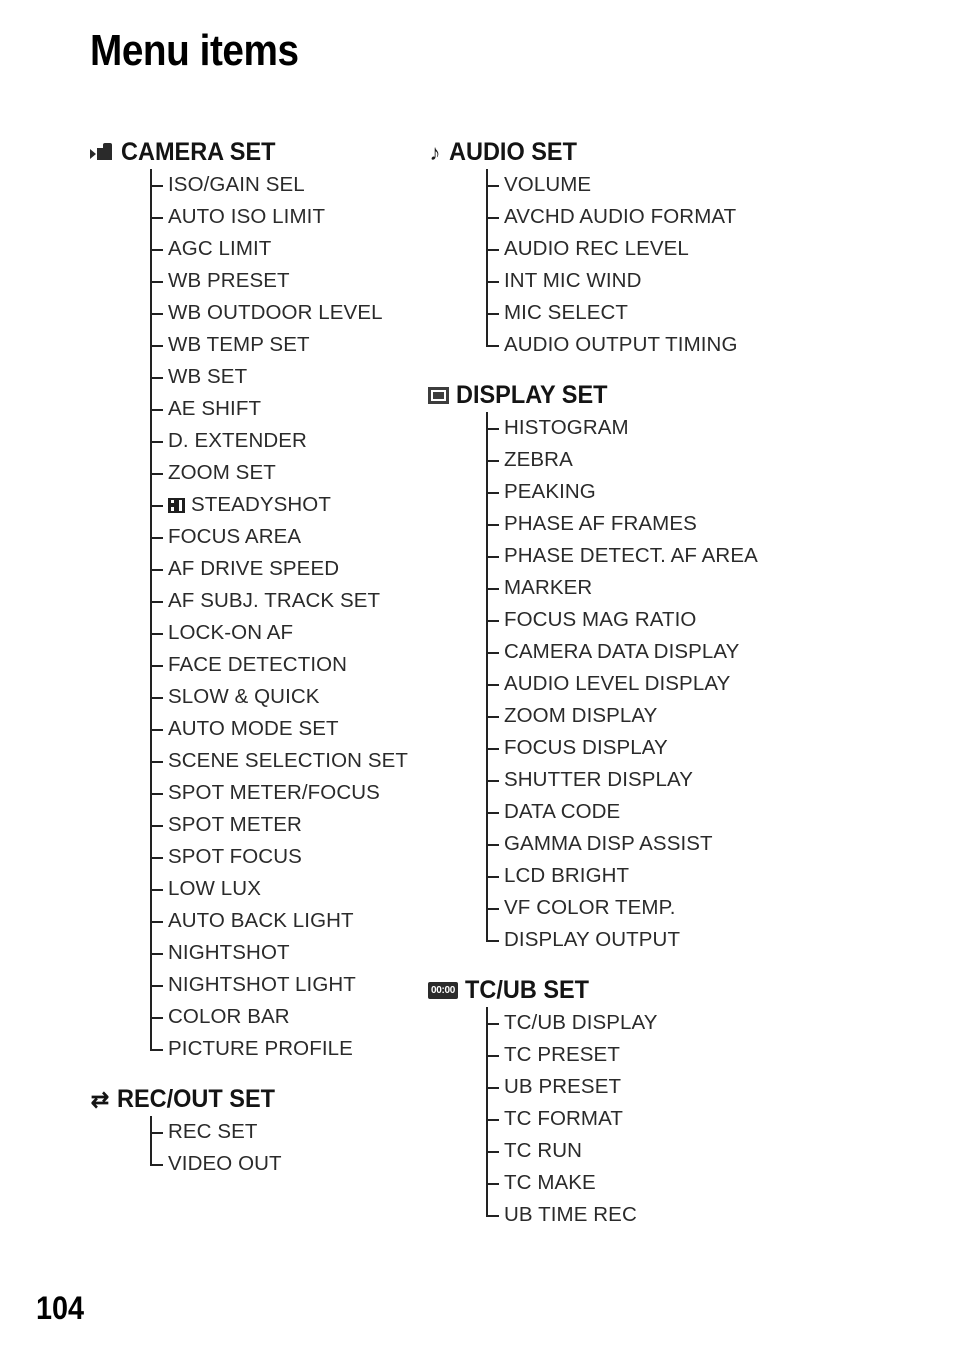  I want to click on menu-item: LOW LUX, so click(260, 889).